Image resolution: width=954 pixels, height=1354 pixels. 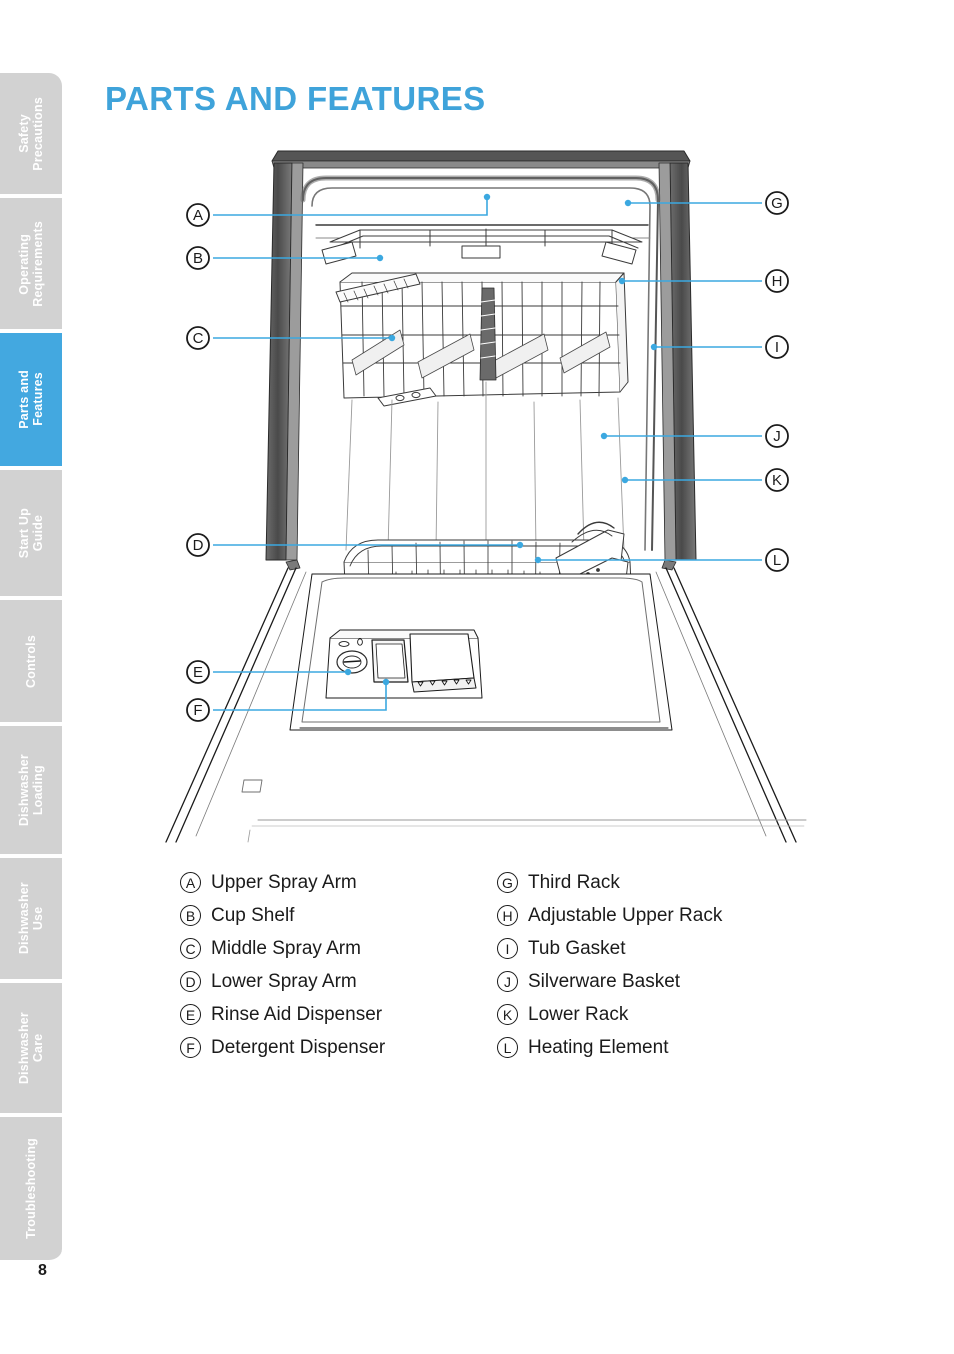 I want to click on diagram-callout-a: A, so click(x=198, y=215).